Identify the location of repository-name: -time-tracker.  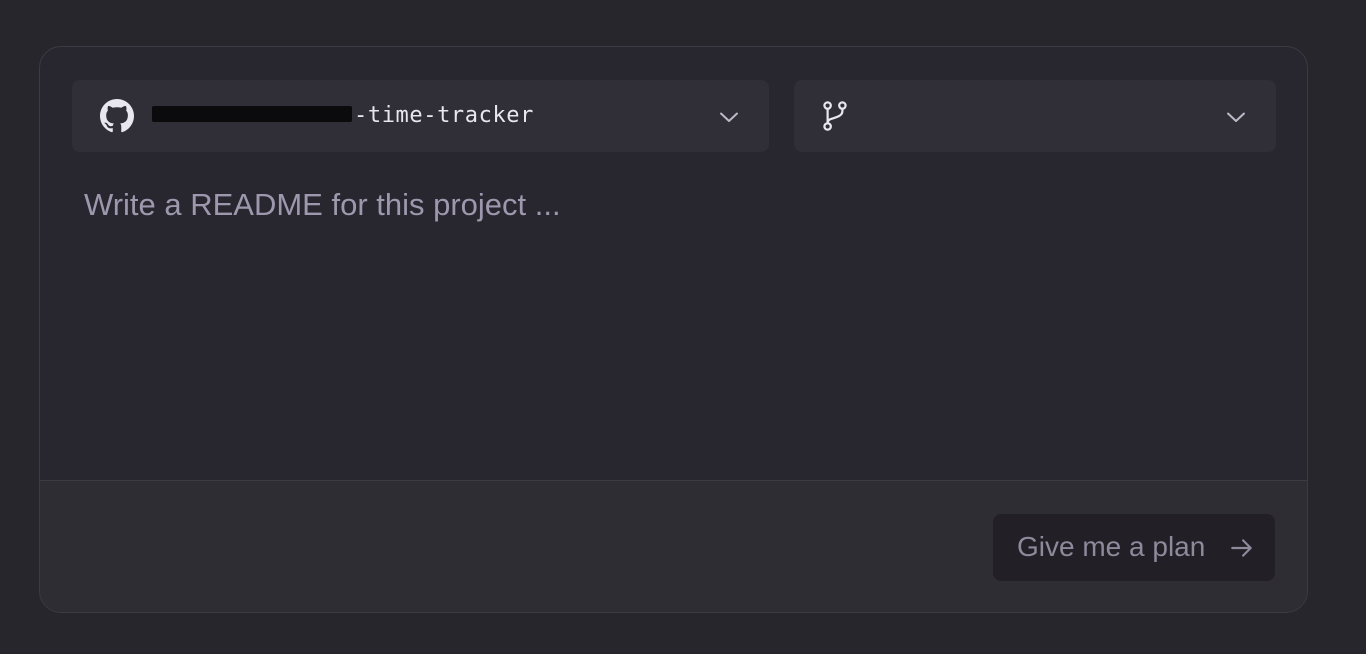
(343, 116).